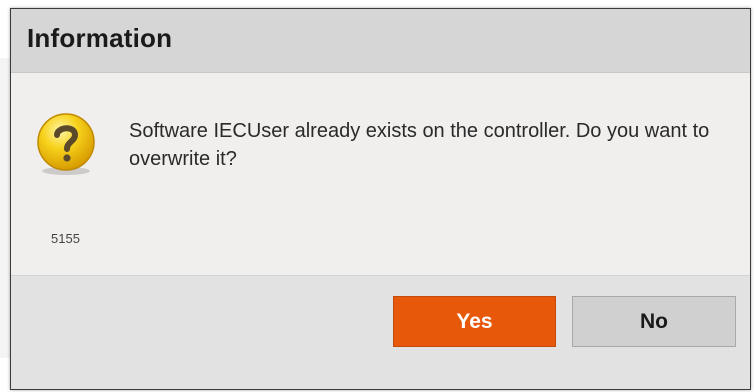 This screenshot has width=754, height=392. I want to click on background-window-edge, so click(5, 208).